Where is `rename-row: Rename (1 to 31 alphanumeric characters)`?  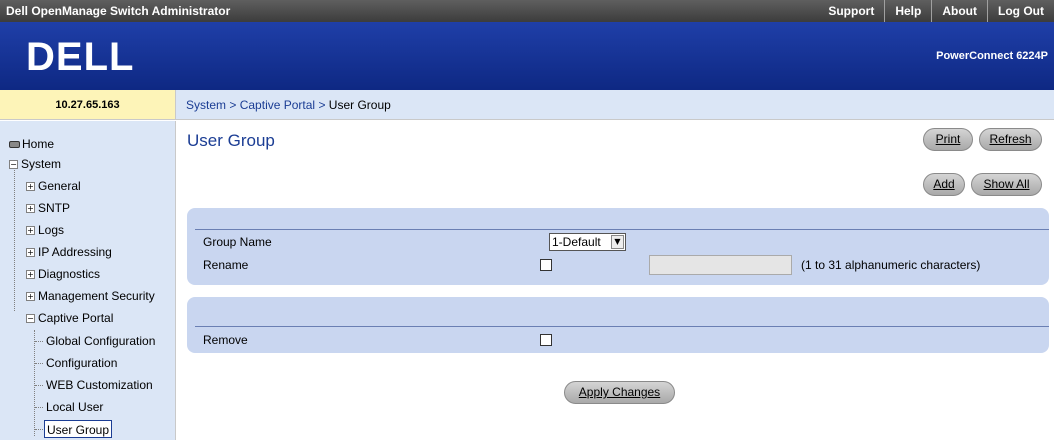 rename-row: Rename (1 to 31 alphanumeric characters) is located at coordinates (618, 265).